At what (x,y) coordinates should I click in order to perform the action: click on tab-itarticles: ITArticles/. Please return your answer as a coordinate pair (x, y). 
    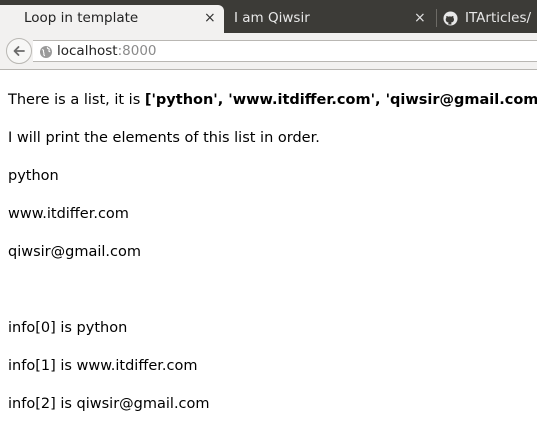
    Looking at the image, I should click on (488, 19).